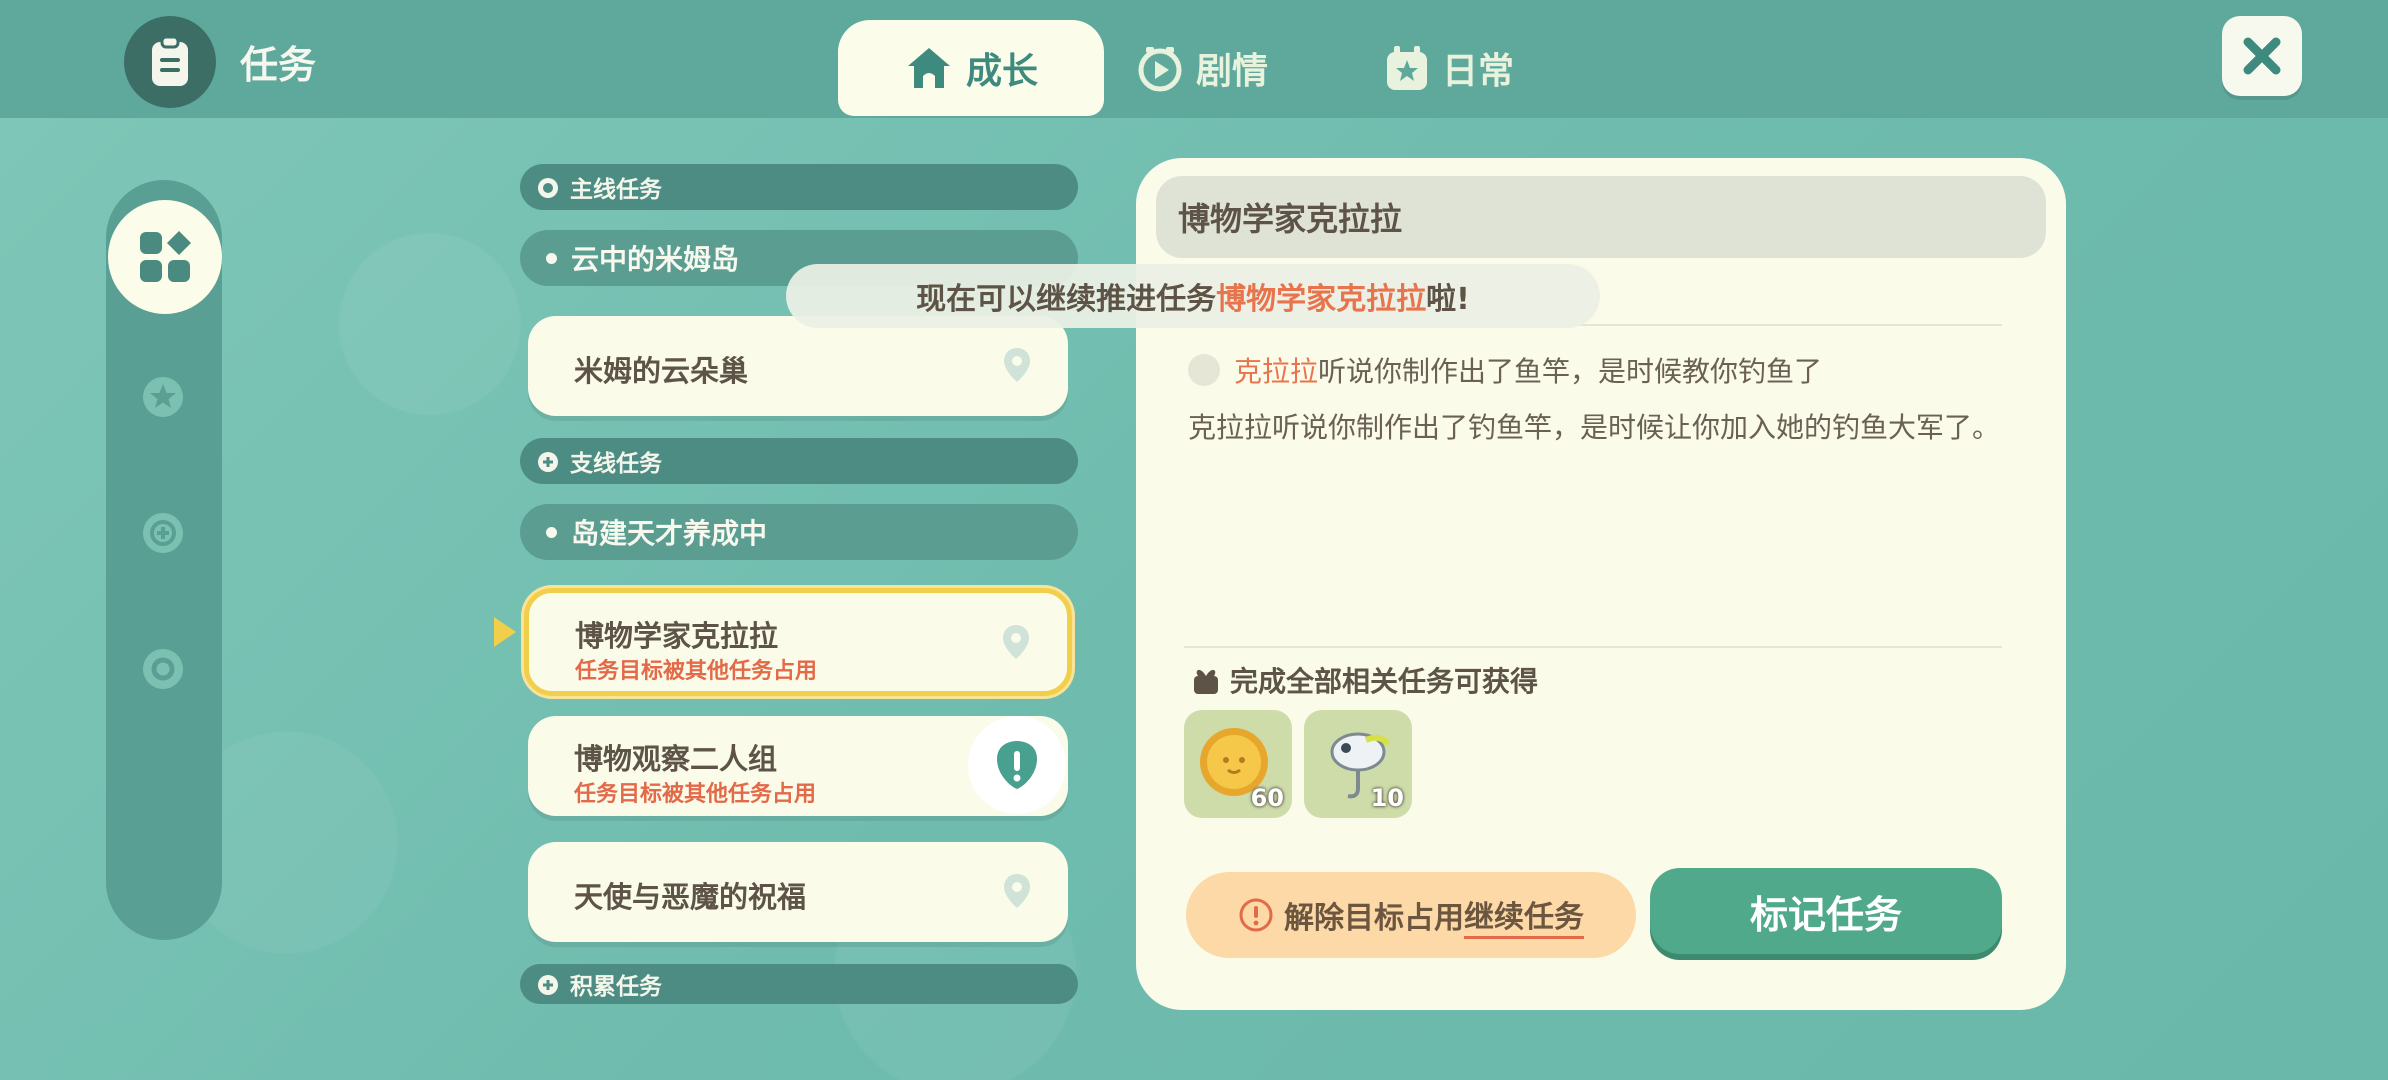  I want to click on tab-growth: 成长, so click(971, 68).